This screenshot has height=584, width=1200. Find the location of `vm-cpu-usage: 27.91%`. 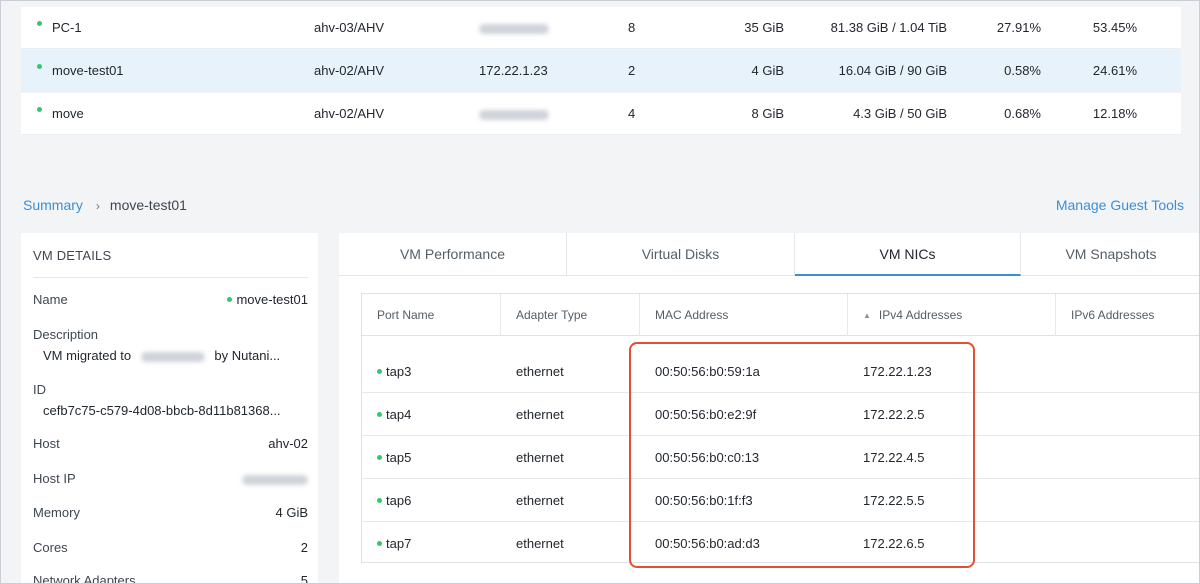

vm-cpu-usage: 27.91% is located at coordinates (1018, 27).